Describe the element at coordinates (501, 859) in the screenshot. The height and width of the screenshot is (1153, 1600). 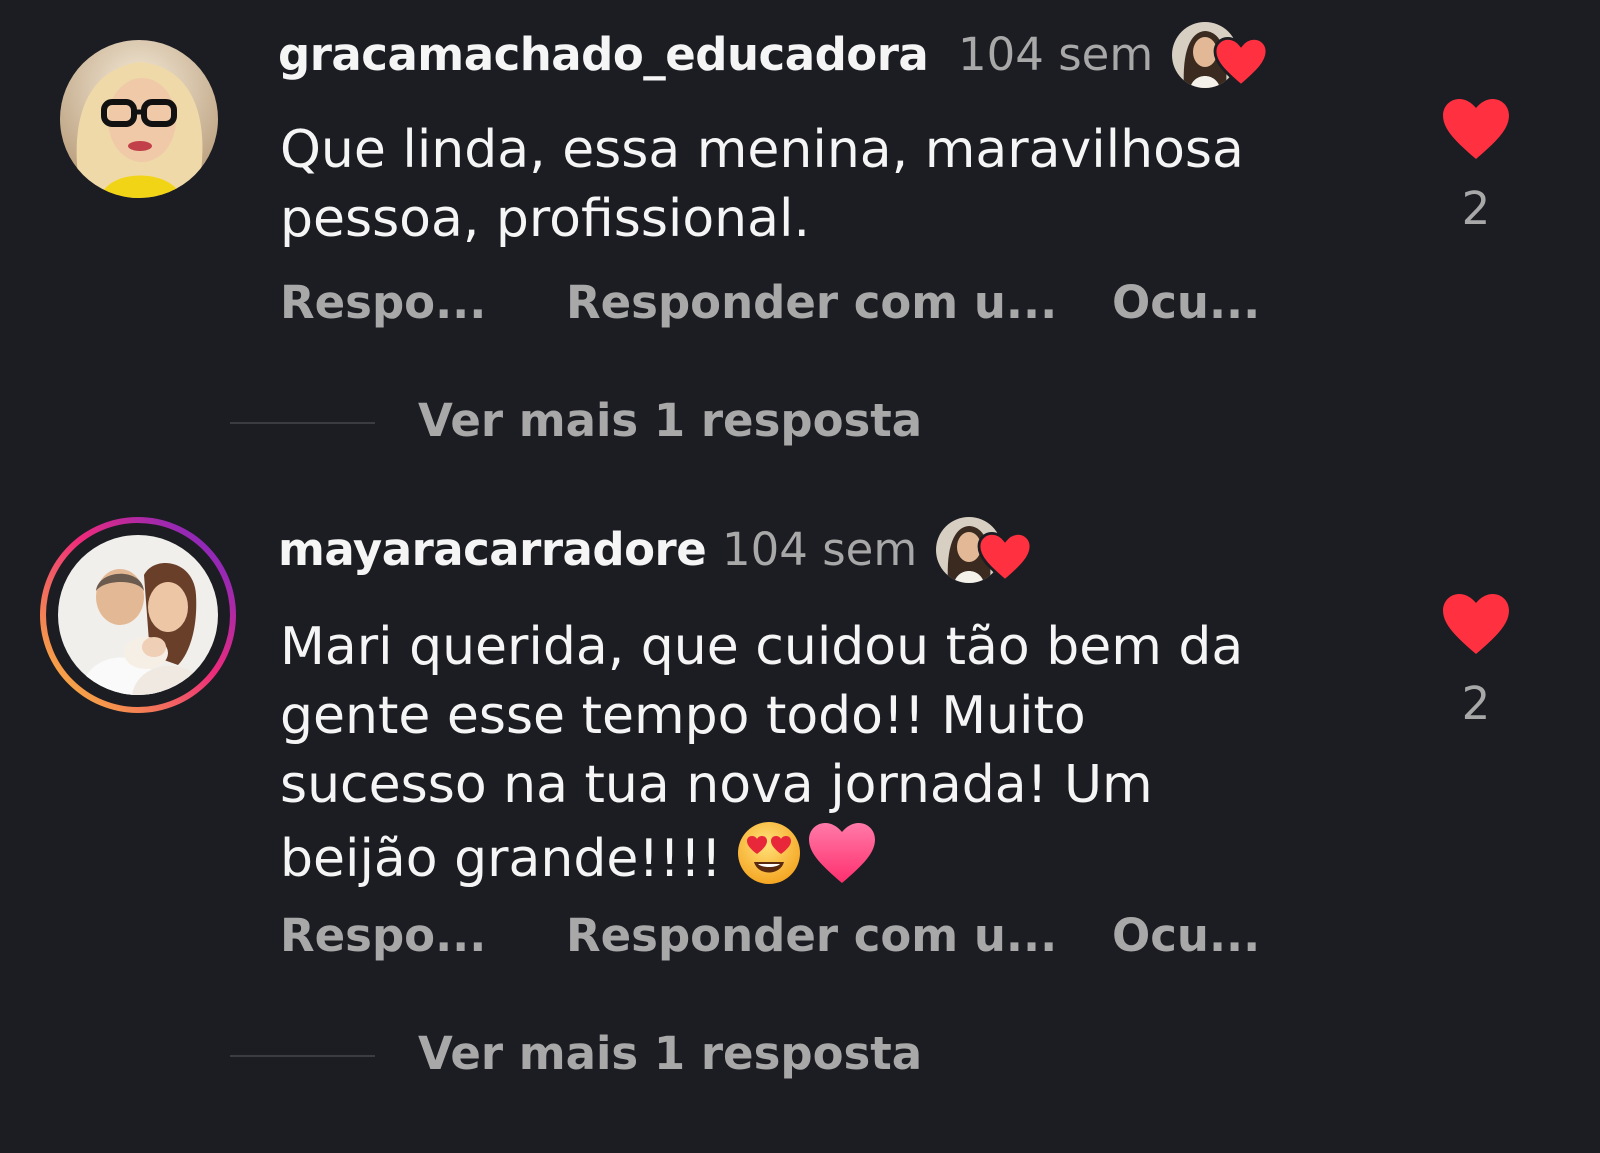
I see `comment-line-text: beijão grande!!!!` at that location.